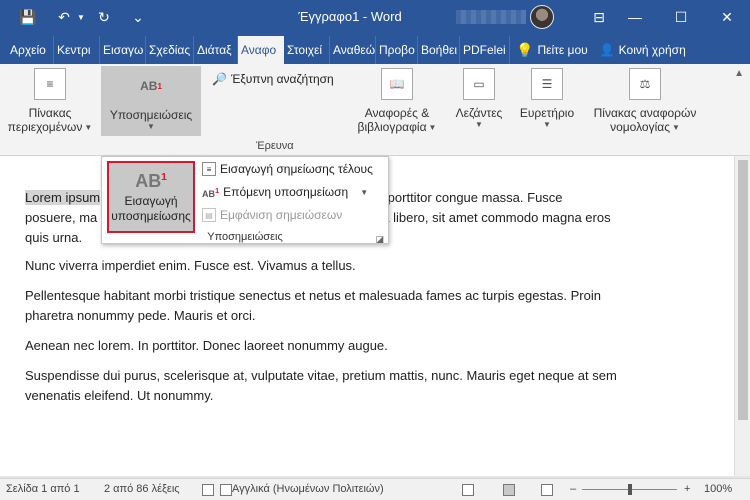  What do you see at coordinates (491, 17) in the screenshot?
I see `account-name` at bounding box center [491, 17].